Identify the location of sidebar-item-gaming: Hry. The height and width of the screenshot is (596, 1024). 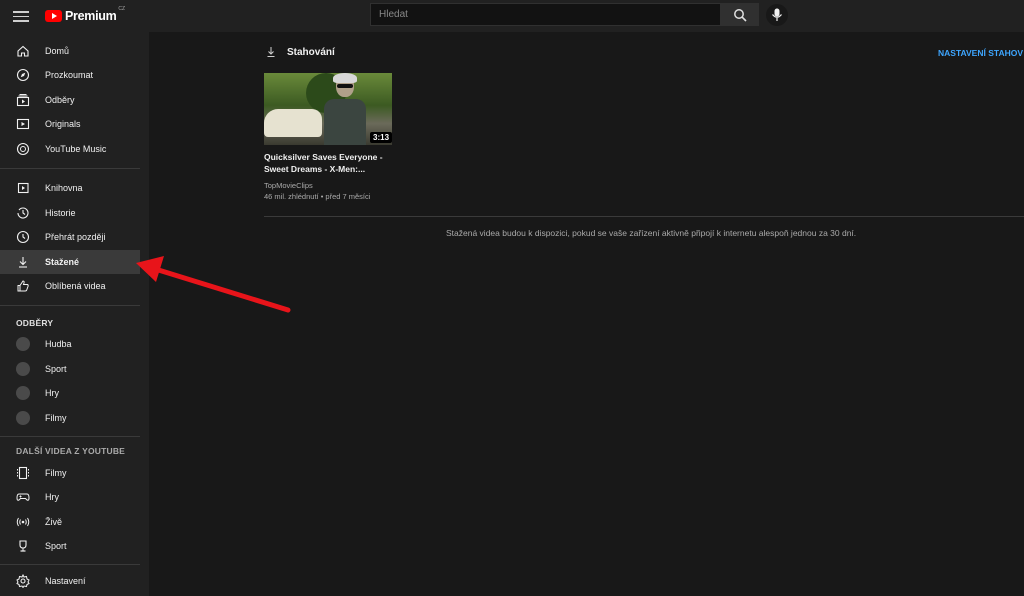
(74, 497).